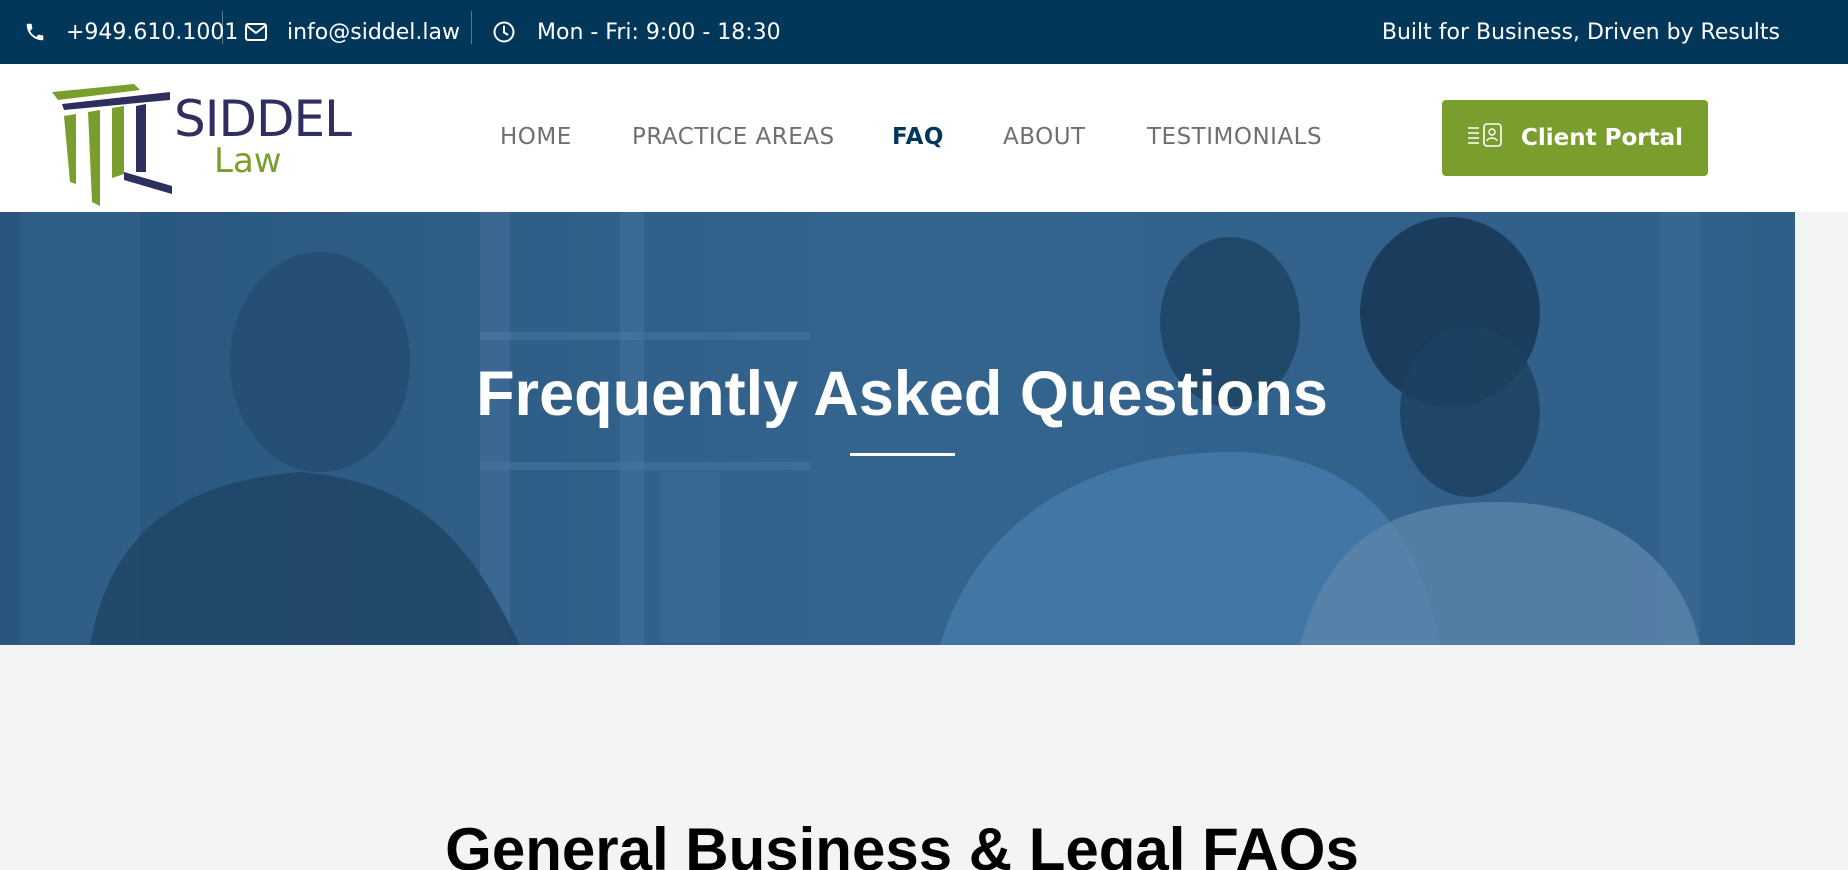  Describe the element at coordinates (1580, 32) in the screenshot. I see `tagline: Built for Business, Driven by Results` at that location.